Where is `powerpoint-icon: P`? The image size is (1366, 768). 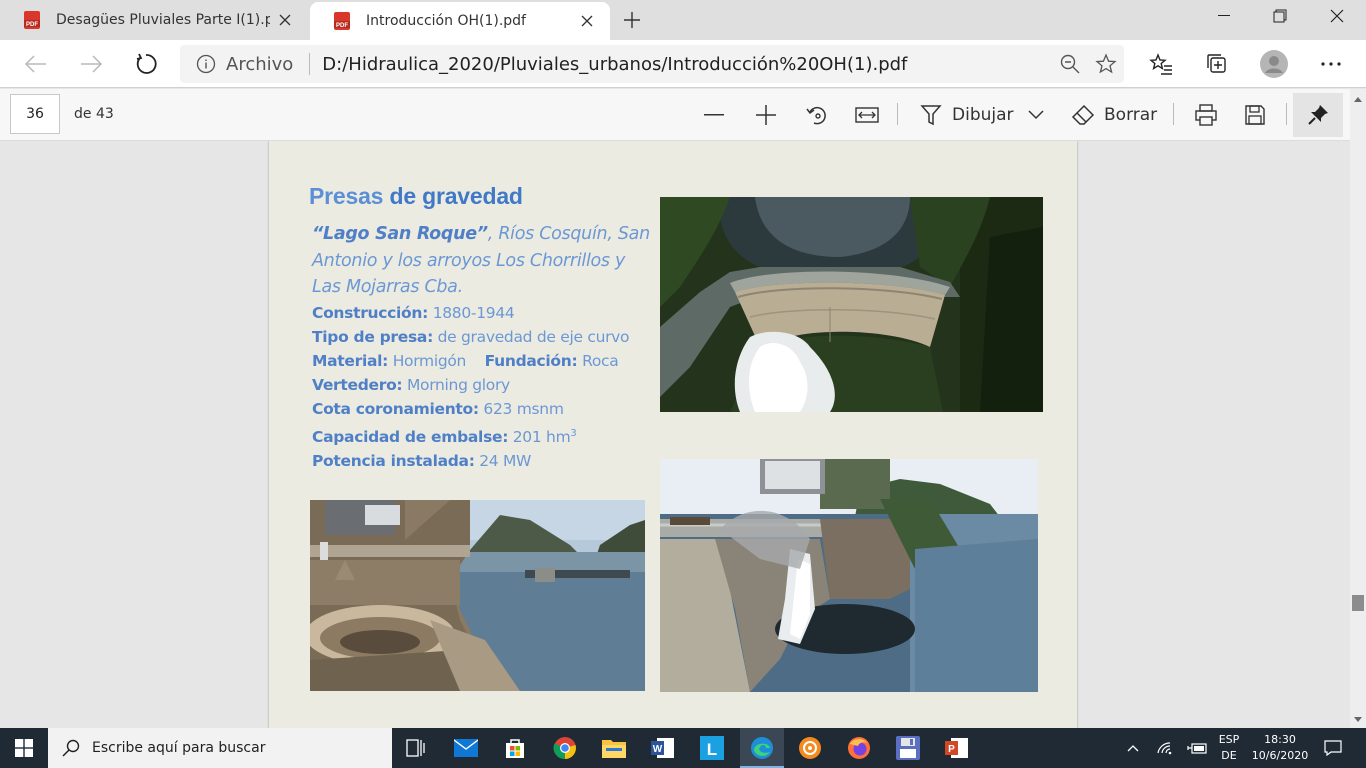 powerpoint-icon: P is located at coordinates (956, 748).